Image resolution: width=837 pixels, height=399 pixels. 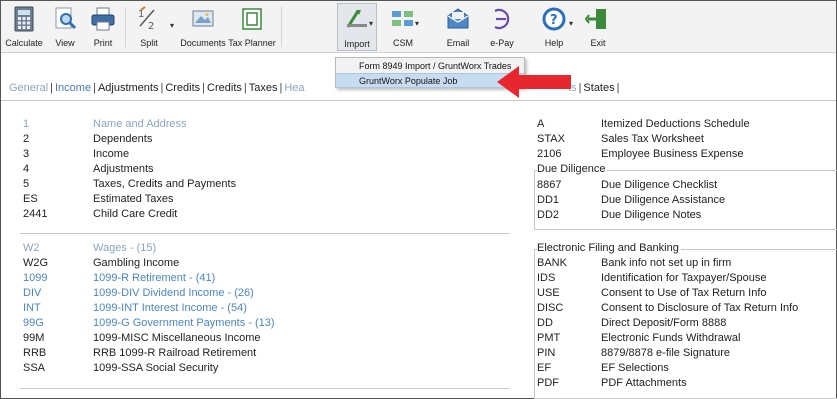 What do you see at coordinates (598, 88) in the screenshot?
I see `tab-states: States` at bounding box center [598, 88].